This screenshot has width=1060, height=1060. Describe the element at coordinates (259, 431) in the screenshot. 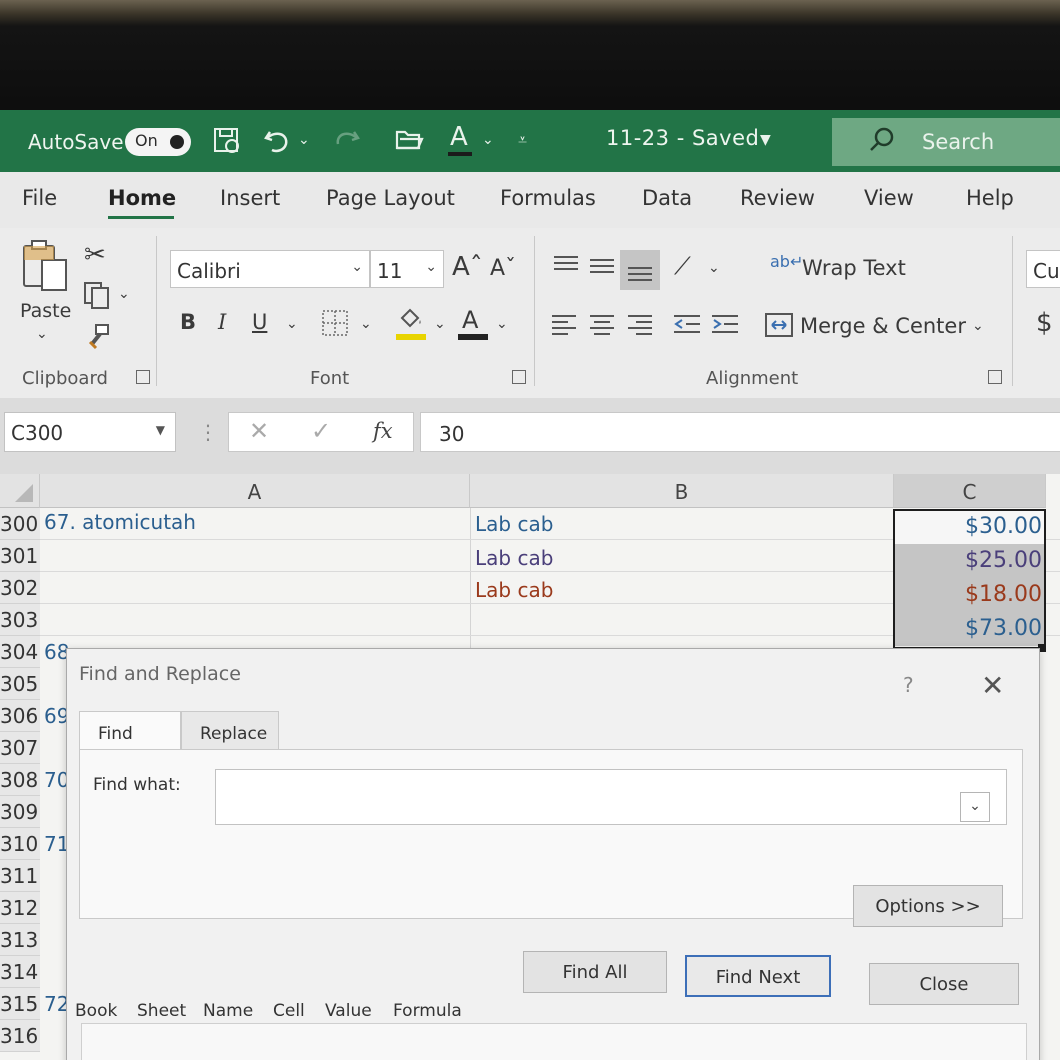

I see `cancel-icon: ✕` at that location.